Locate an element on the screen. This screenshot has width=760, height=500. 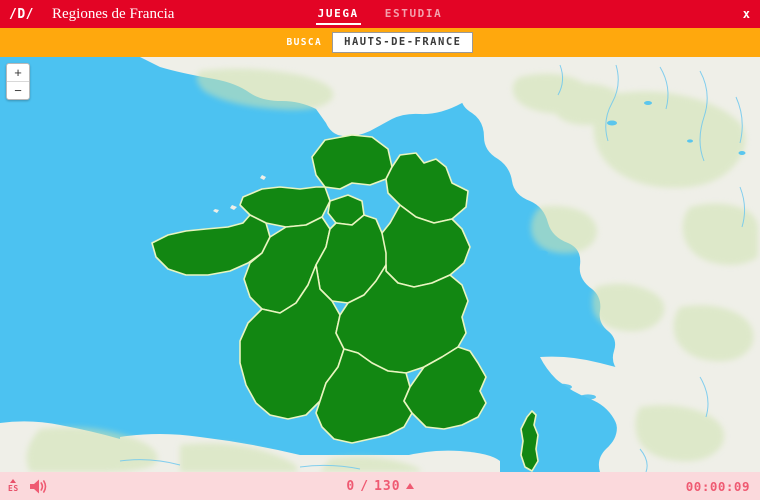
tab-juega: JUEGA is located at coordinates (338, 14).